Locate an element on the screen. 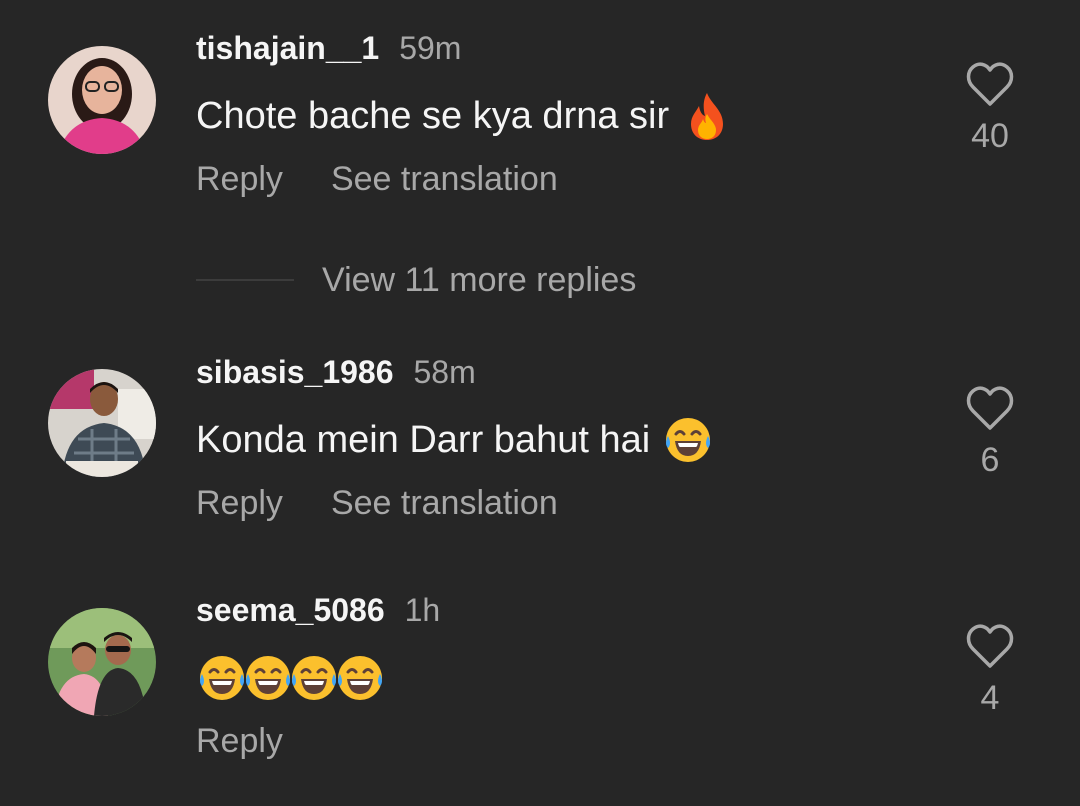 The height and width of the screenshot is (806, 1080). like-section: 4 is located at coordinates (990, 670).